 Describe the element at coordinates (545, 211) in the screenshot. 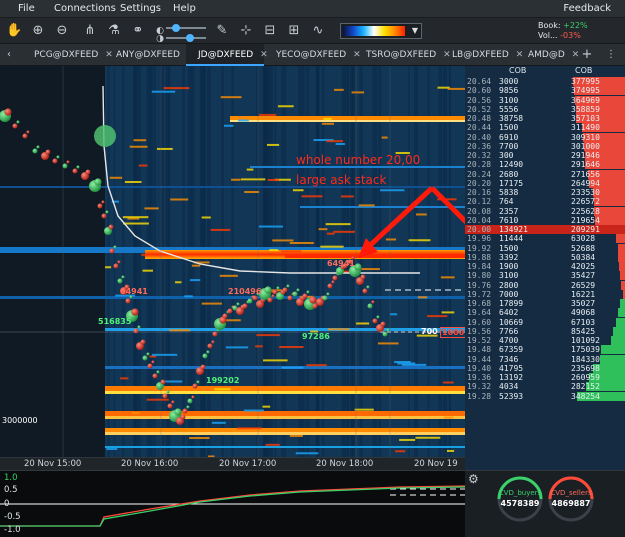

I see `order-book-row: 20.08 2357 225628` at that location.